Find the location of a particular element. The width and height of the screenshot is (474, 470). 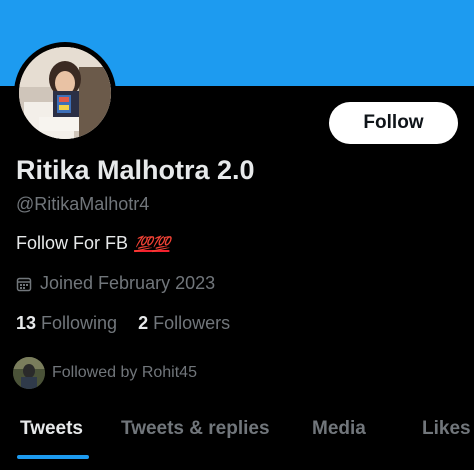

profile-name: Ritika Malhotra 2.0 is located at coordinates (135, 170).